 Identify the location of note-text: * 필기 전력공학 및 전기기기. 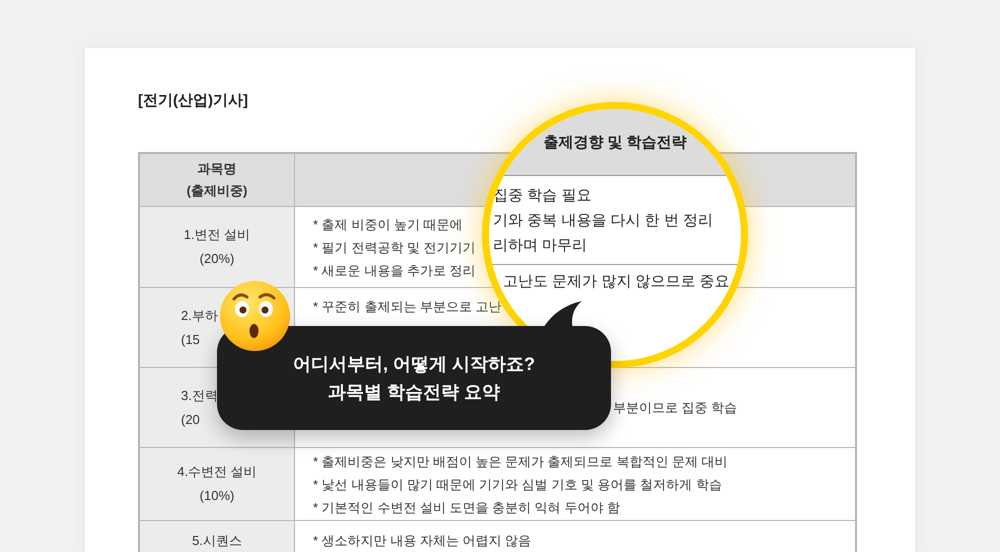
(394, 247).